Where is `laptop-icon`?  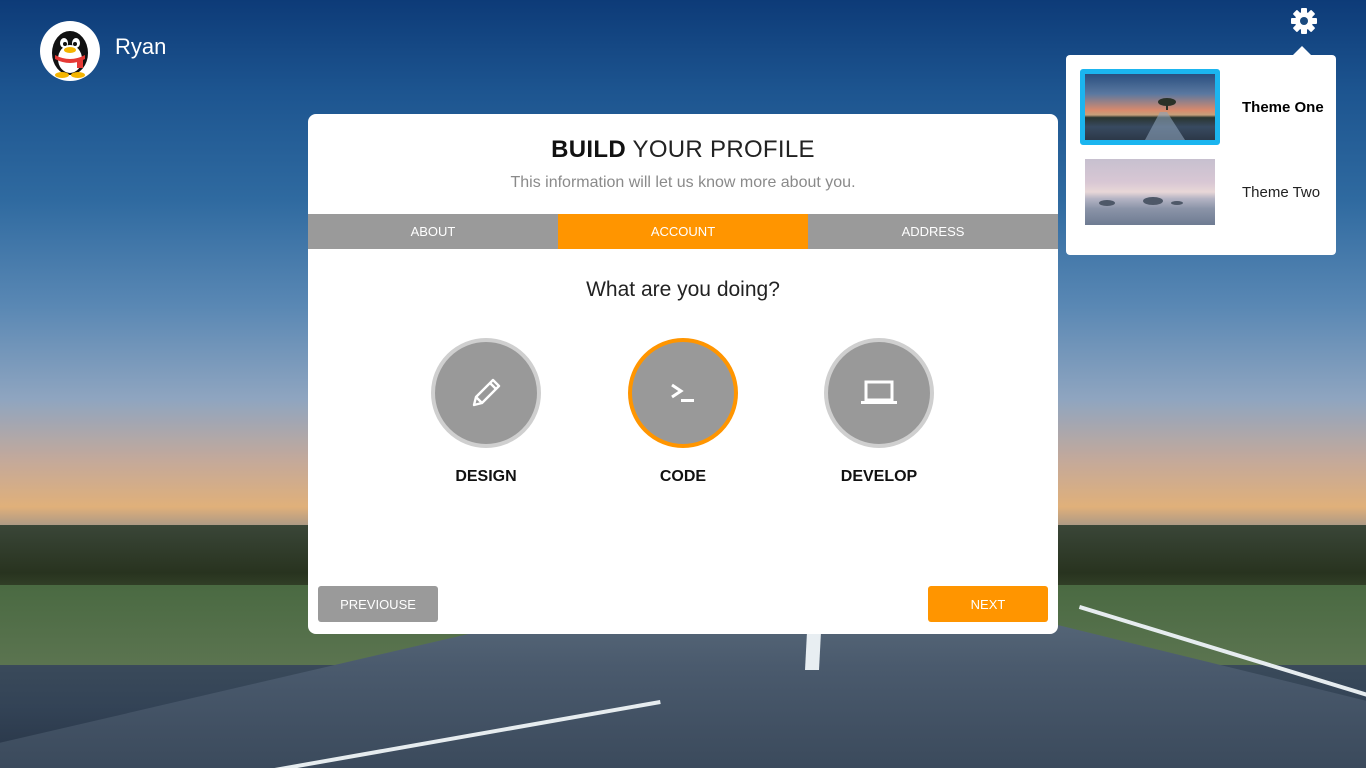
laptop-icon is located at coordinates (879, 392).